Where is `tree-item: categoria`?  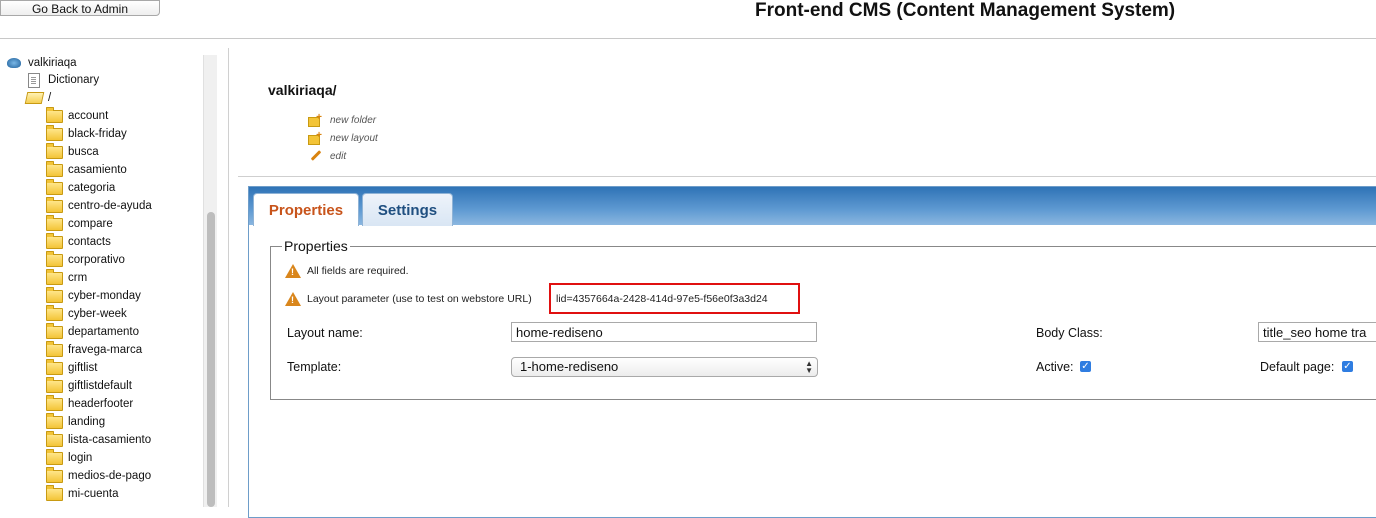
tree-item: categoria is located at coordinates (80, 188).